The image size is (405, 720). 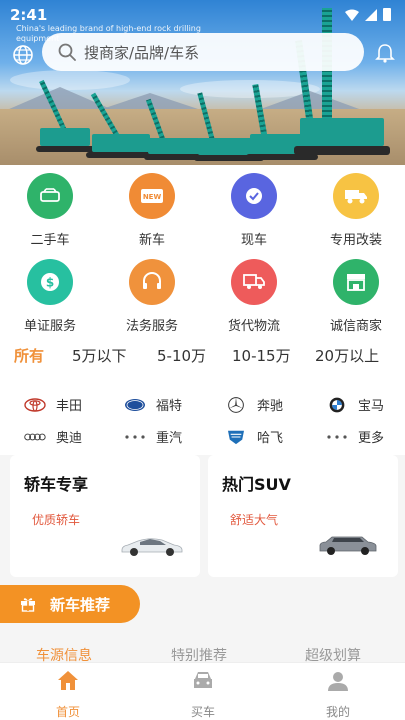 I want to click on brand-more: 更多, so click(x=355, y=436).